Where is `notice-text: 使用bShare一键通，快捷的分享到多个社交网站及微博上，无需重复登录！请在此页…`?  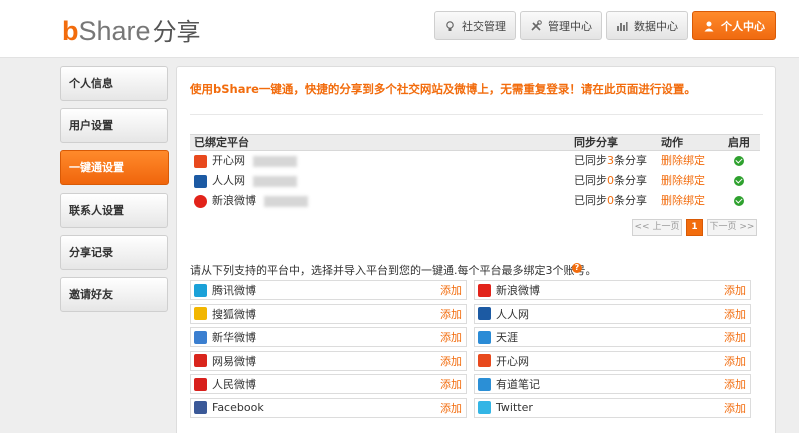 notice-text: 使用bShare一键通，快捷的分享到多个社交网站及微博上，无需重复登录！请在此页… is located at coordinates (443, 89).